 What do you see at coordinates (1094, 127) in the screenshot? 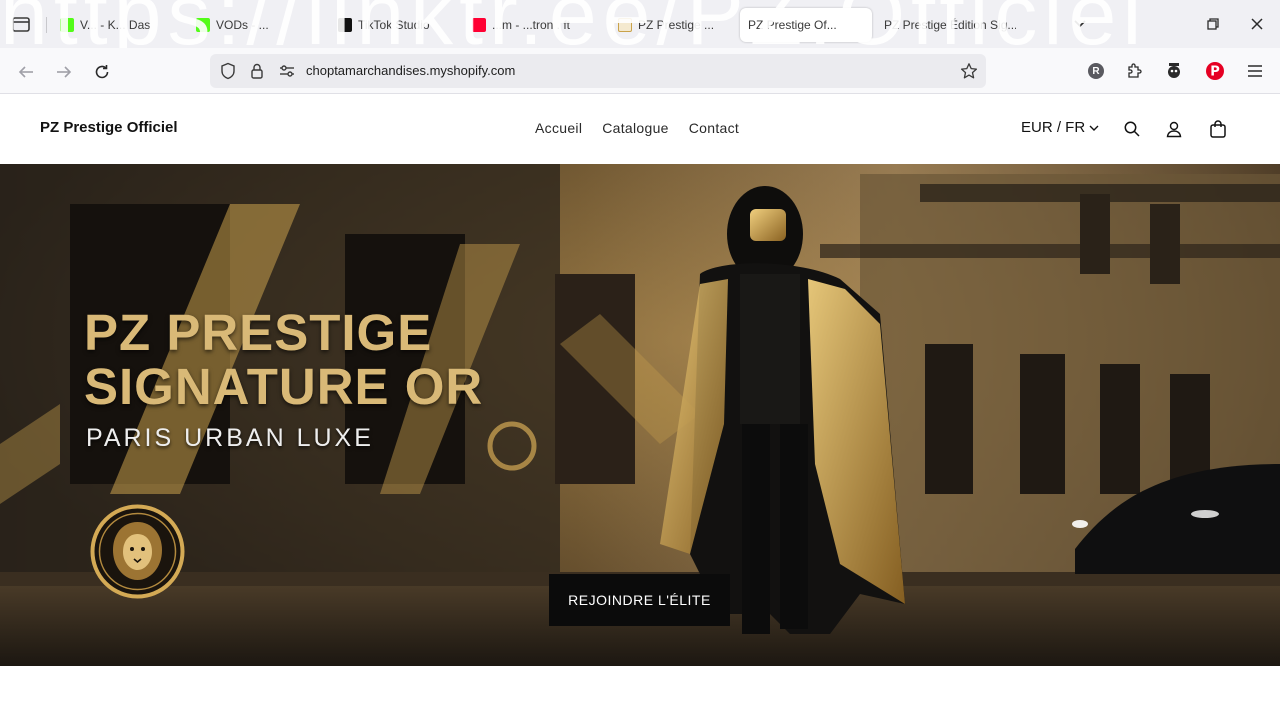
I see `chevron-down-icon` at bounding box center [1094, 127].